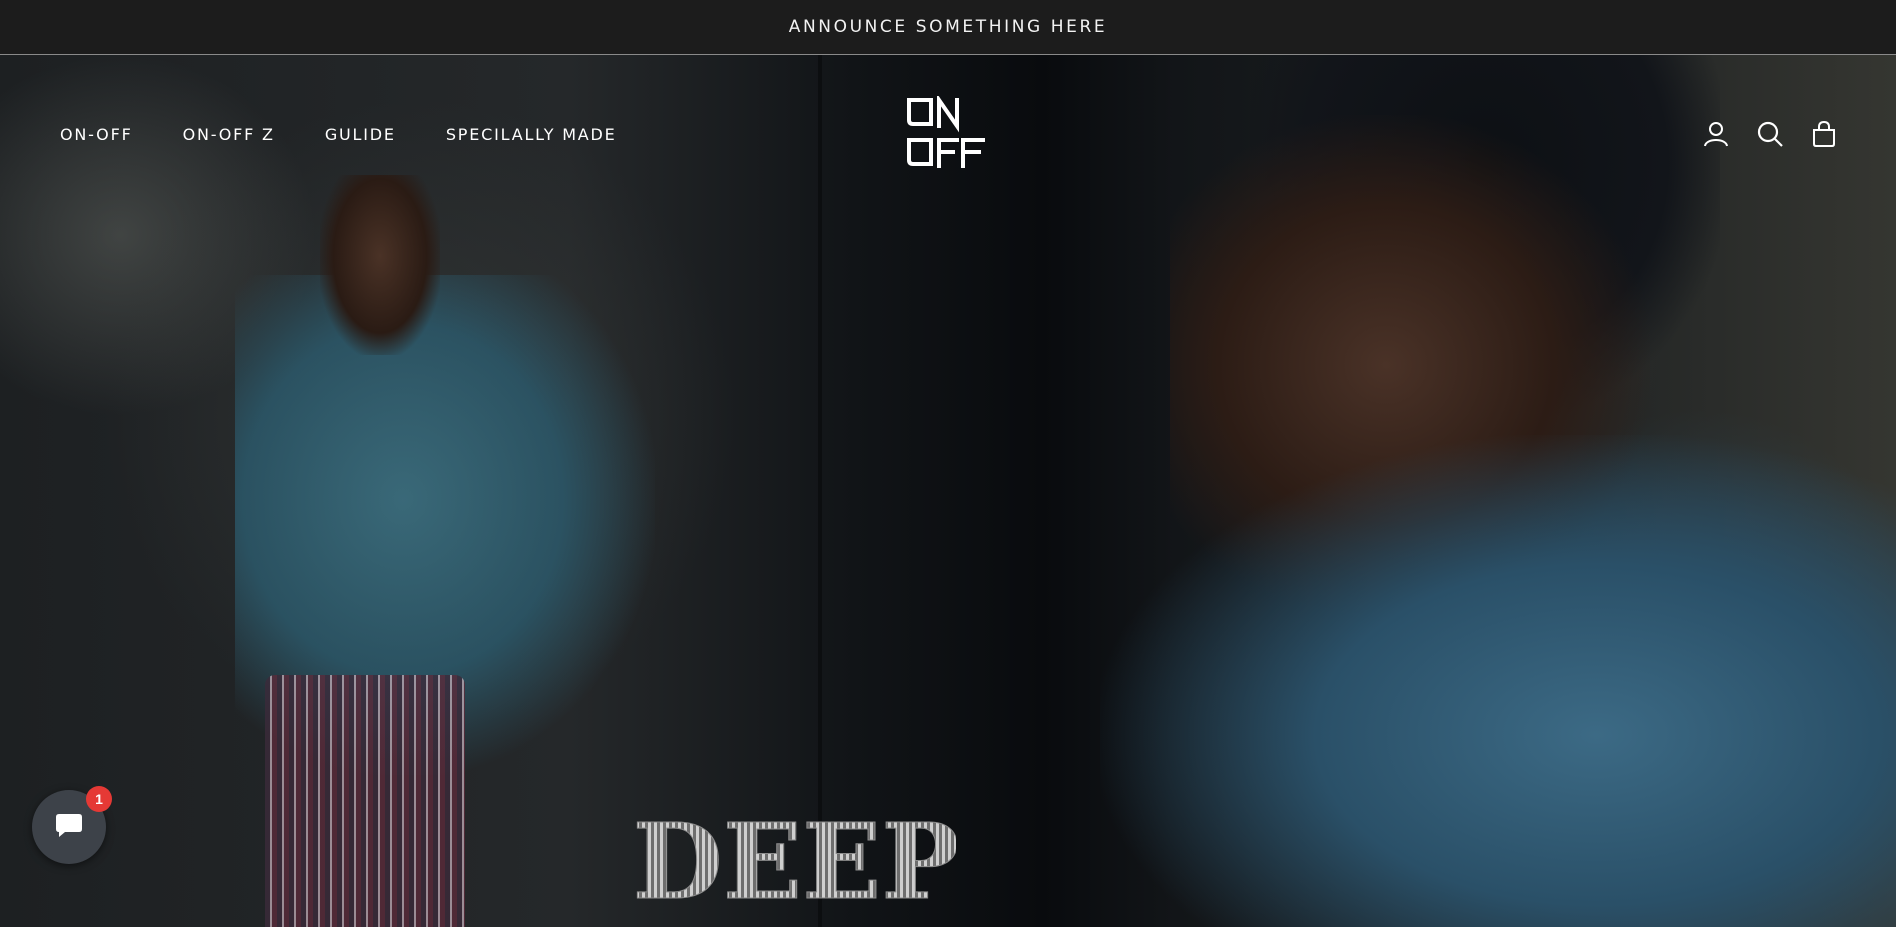  I want to click on hero-headline-text: DEEP, so click(796, 858).